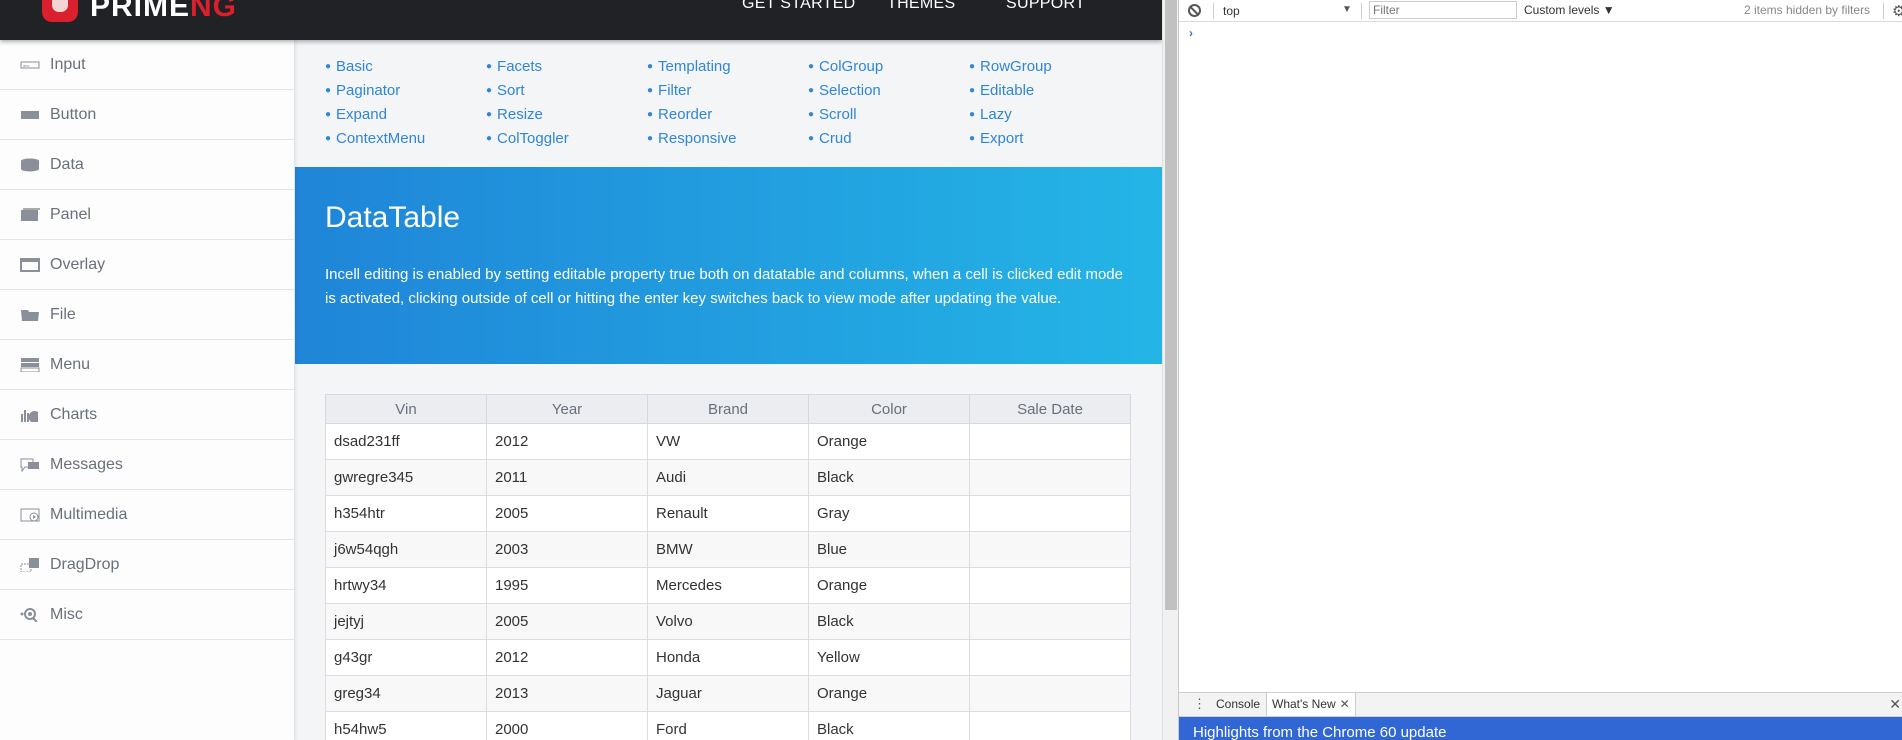 The height and width of the screenshot is (740, 1902). I want to click on log-levels-dropdown: Custom levels ▼, so click(1569, 10).